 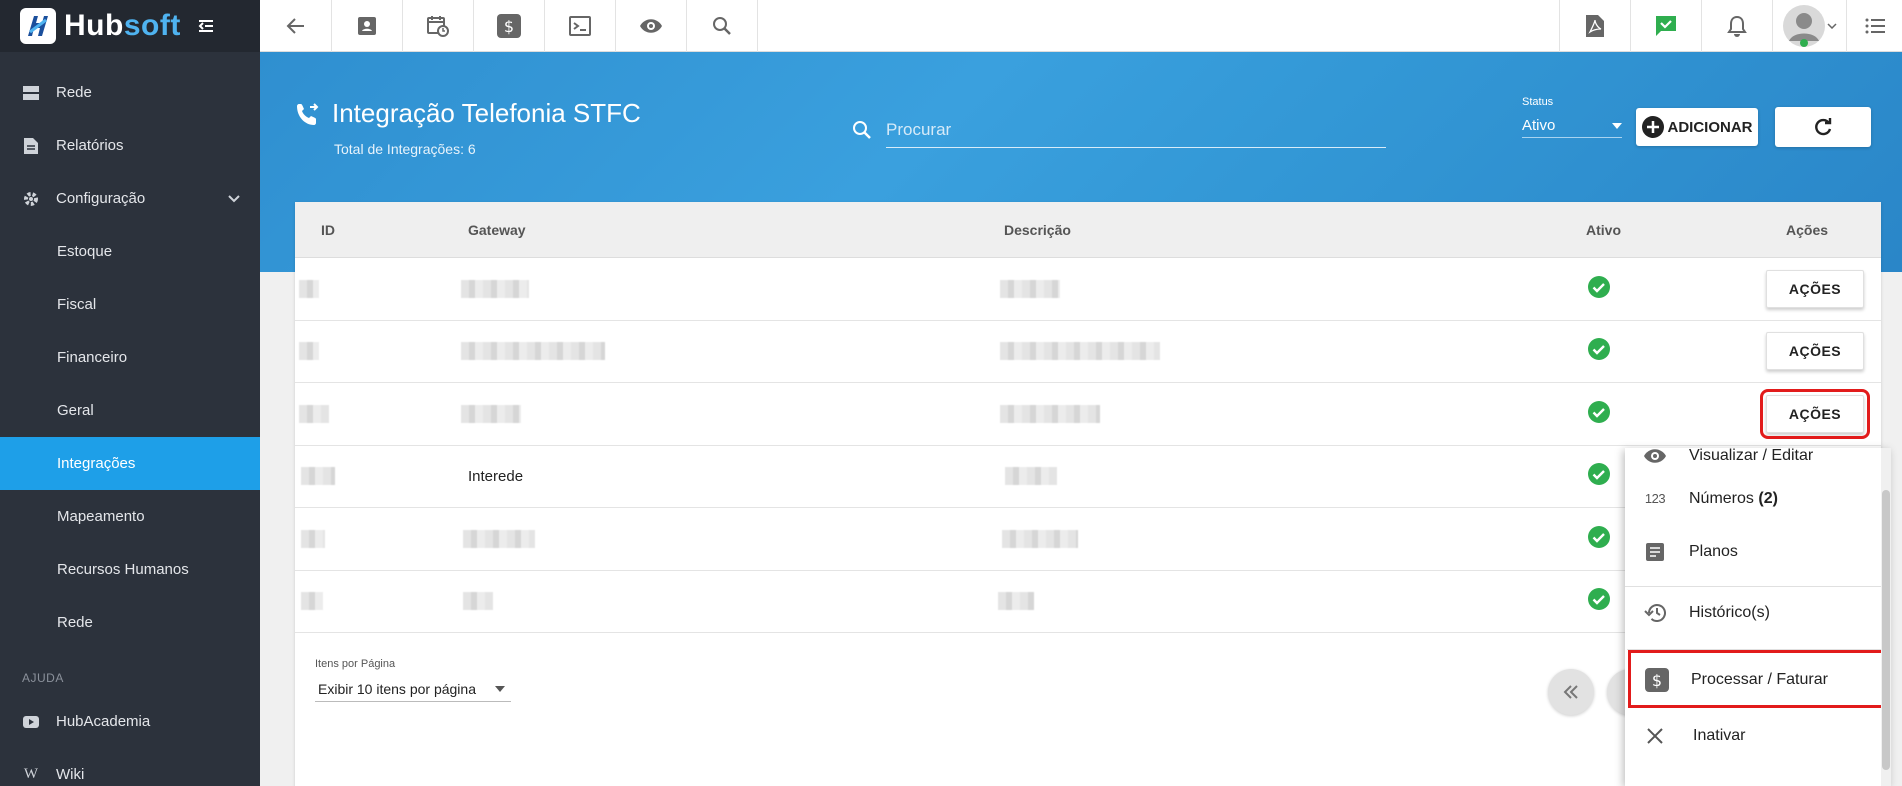 I want to click on sidebar-section-ajuda: AJUDA, so click(x=43, y=678).